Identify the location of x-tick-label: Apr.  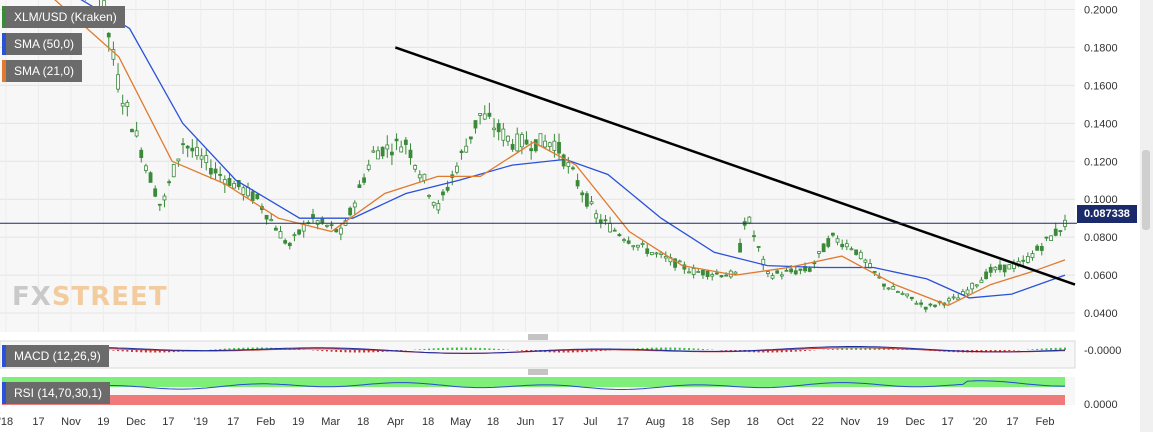
(395, 422).